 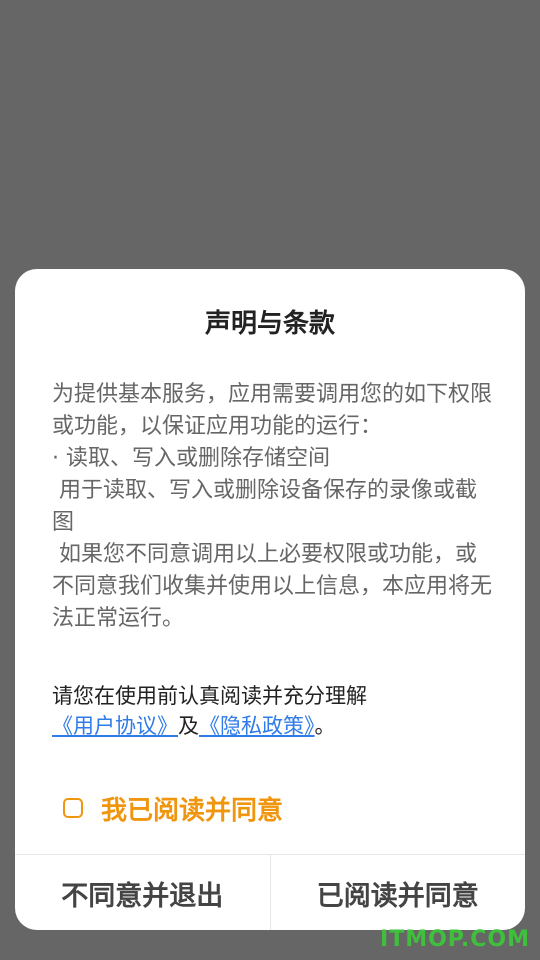 I want to click on dialog-button-bar: 不同意并退出 已阅读并同意, so click(x=270, y=892).